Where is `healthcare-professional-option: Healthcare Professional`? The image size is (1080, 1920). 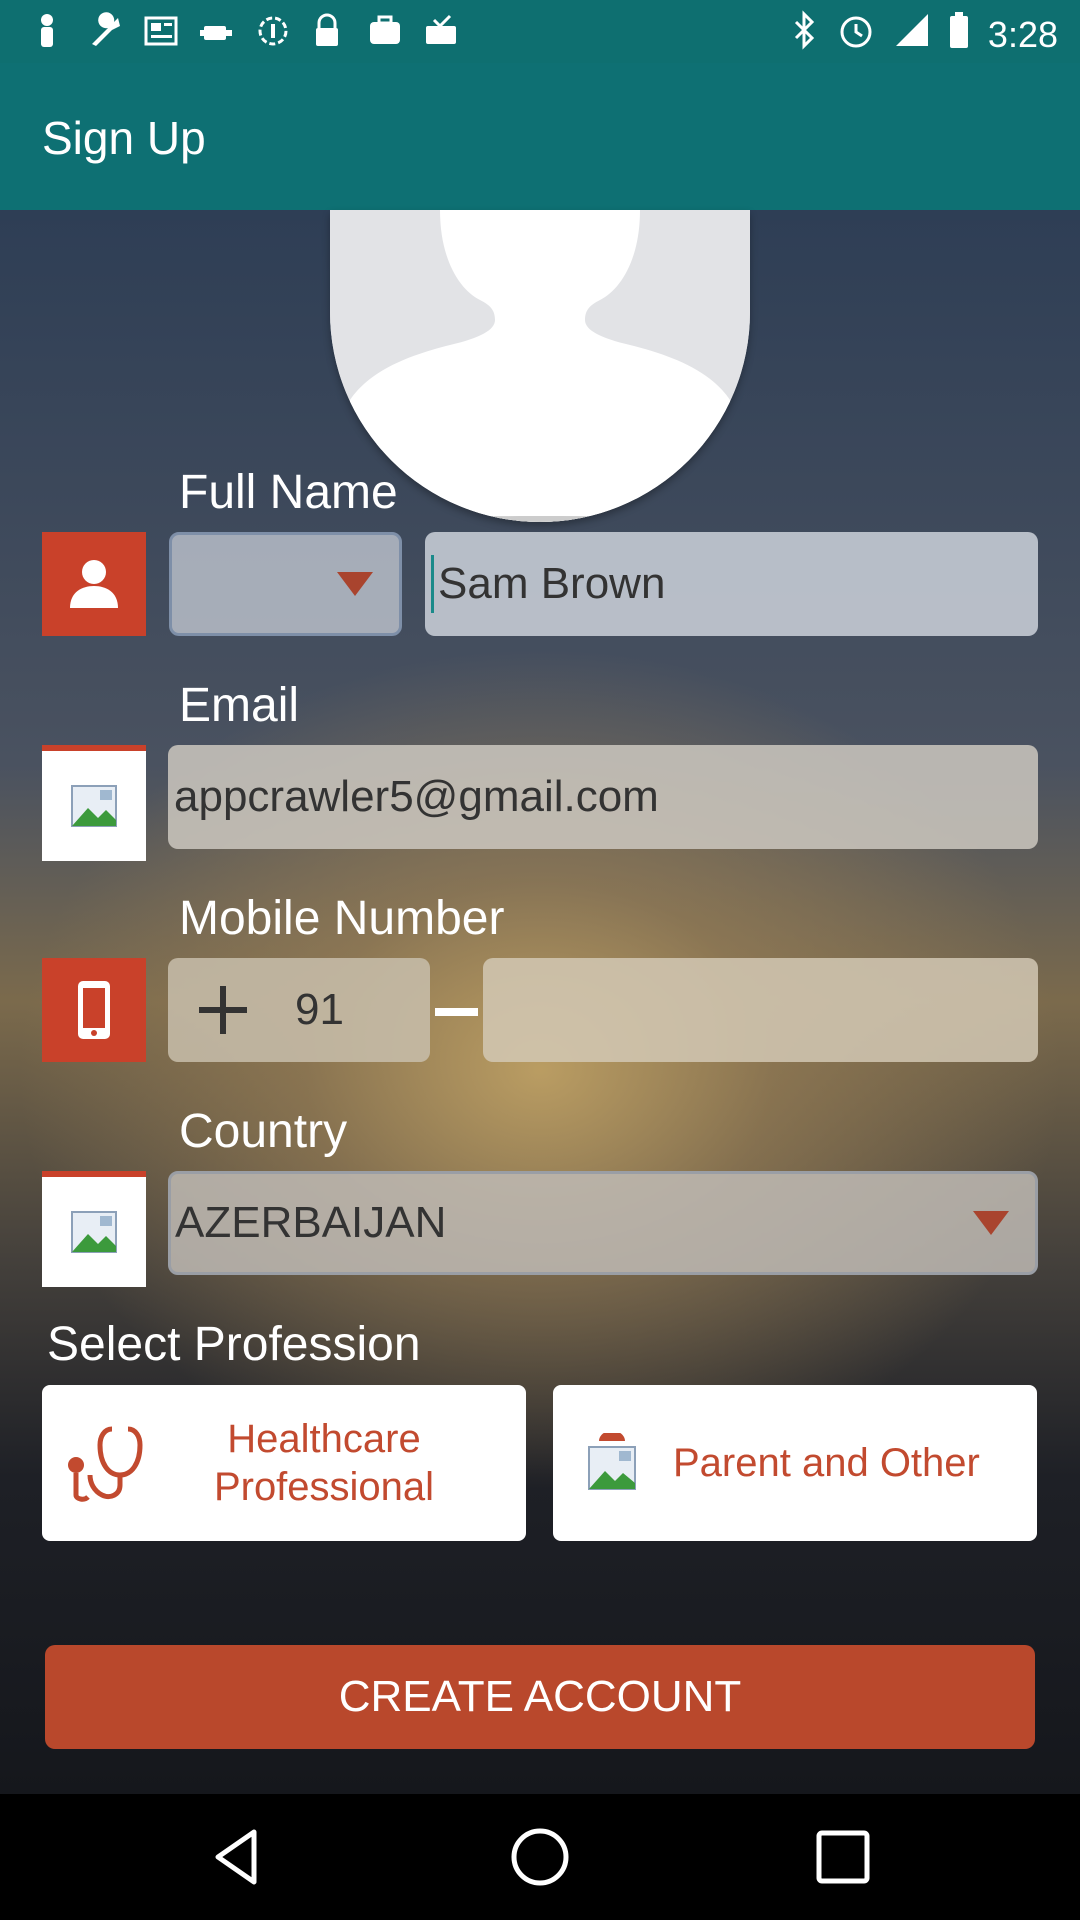 healthcare-professional-option: Healthcare Professional is located at coordinates (284, 1463).